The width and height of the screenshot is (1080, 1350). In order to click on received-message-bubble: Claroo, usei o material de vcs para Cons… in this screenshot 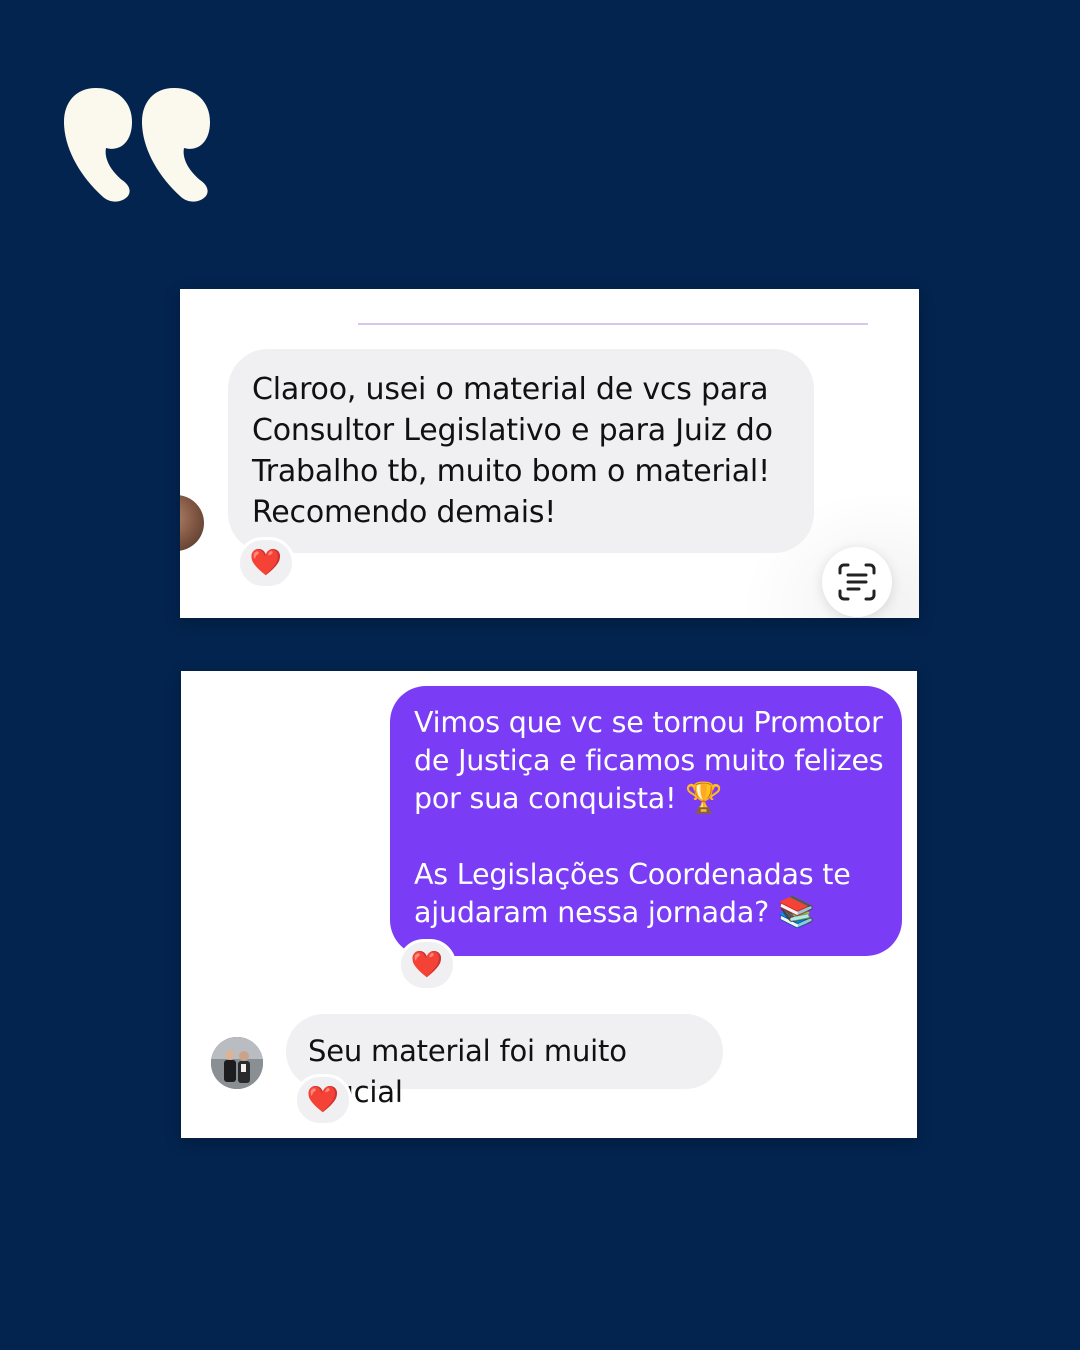, I will do `click(521, 451)`.